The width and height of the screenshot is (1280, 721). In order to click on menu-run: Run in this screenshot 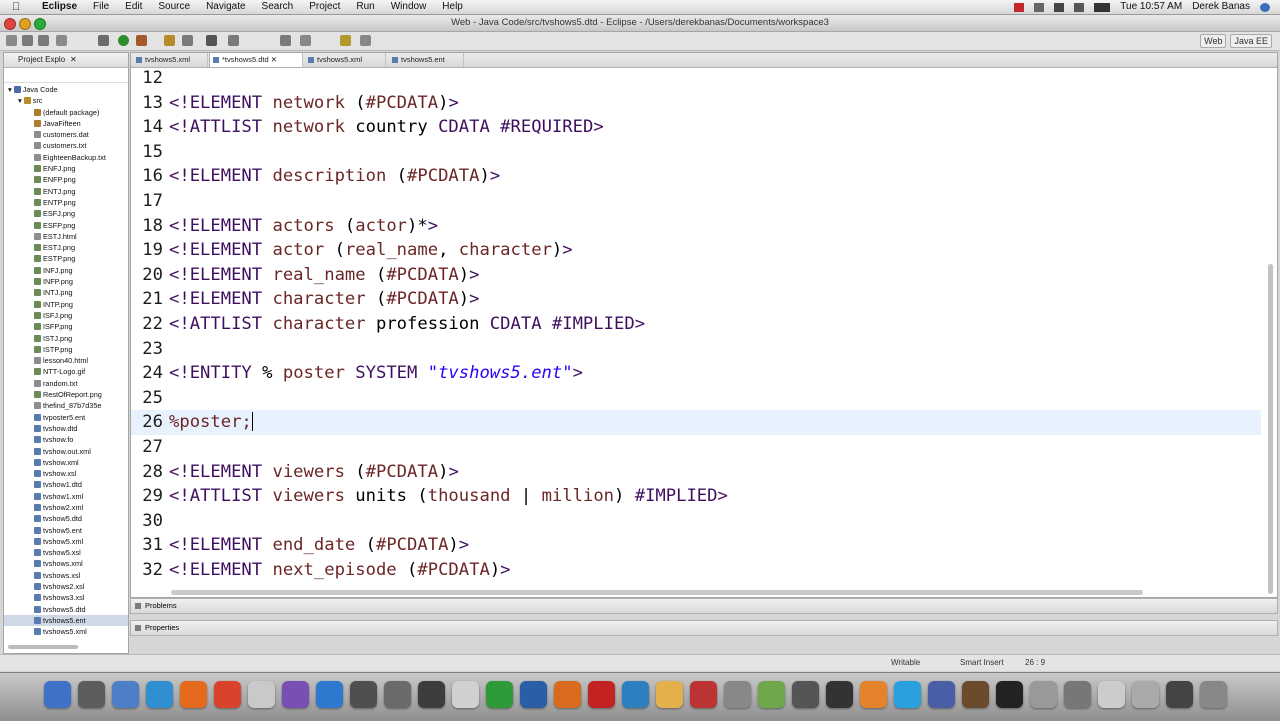, I will do `click(365, 7)`.